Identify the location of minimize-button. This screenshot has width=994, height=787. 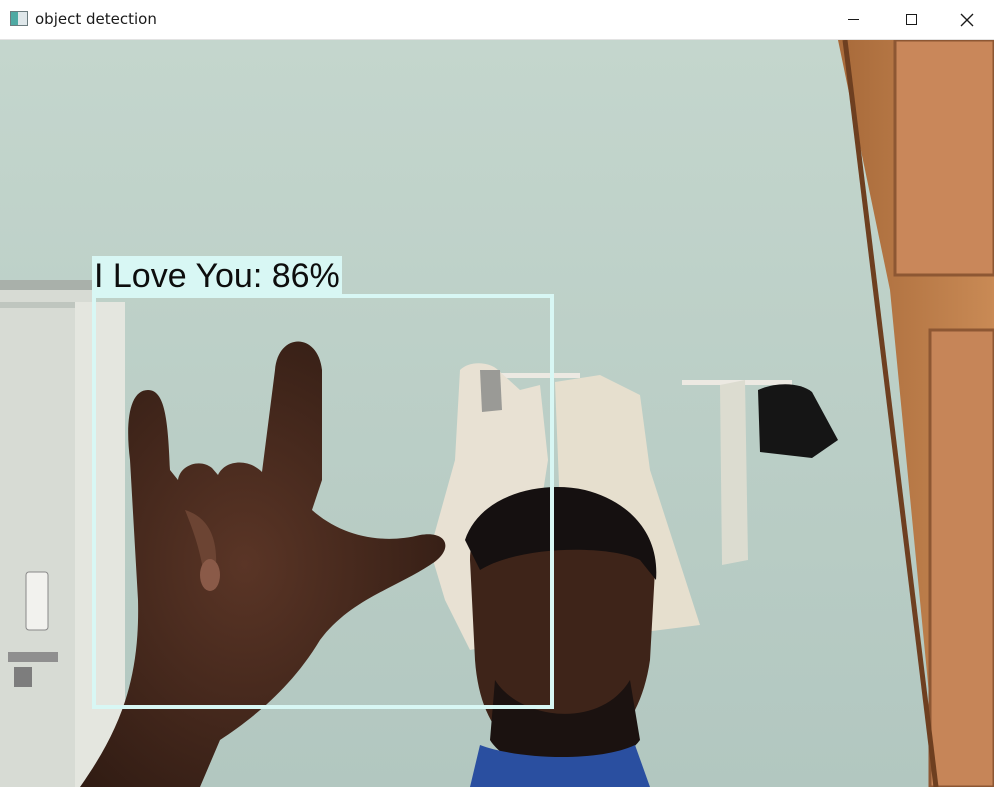
(853, 19).